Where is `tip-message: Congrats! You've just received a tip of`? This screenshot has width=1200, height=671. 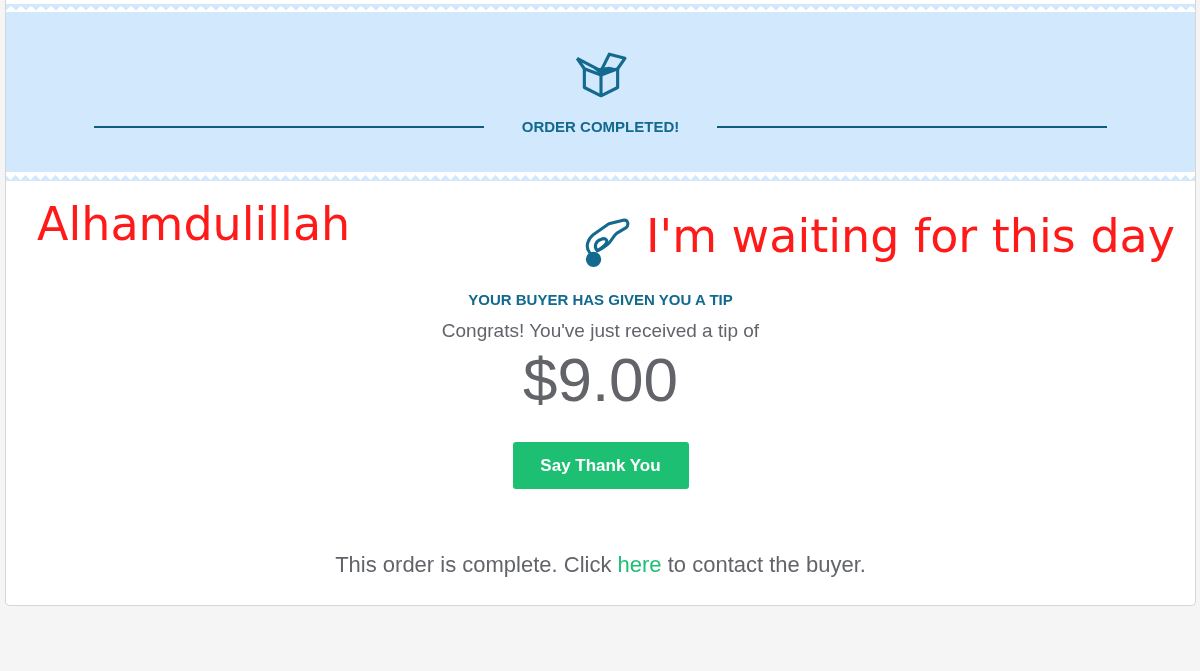
tip-message: Congrats! You've just received a tip of is located at coordinates (600, 331).